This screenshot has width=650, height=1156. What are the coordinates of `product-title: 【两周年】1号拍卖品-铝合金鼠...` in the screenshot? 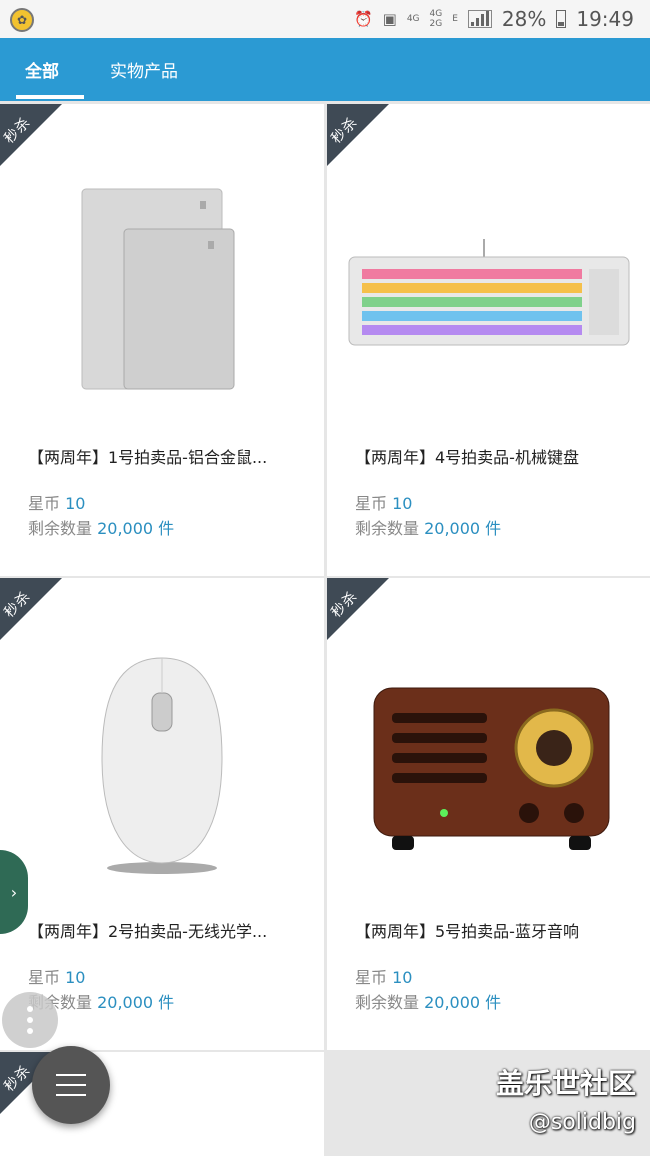 It's located at (148, 457).